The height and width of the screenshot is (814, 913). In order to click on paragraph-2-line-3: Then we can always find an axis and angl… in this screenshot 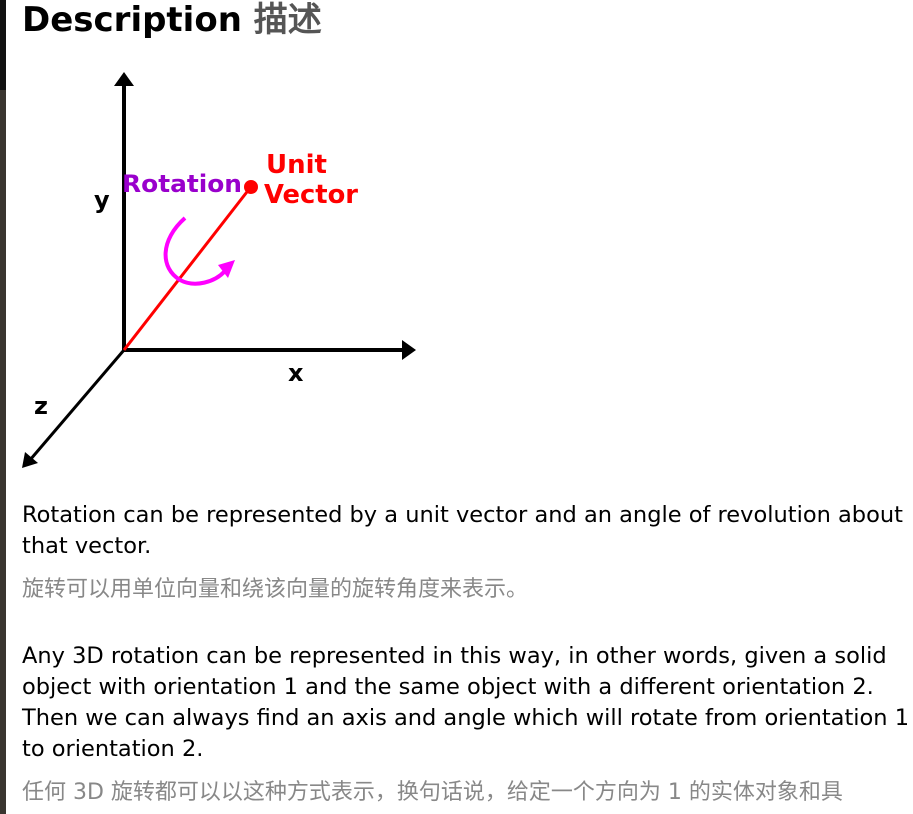, I will do `click(466, 718)`.